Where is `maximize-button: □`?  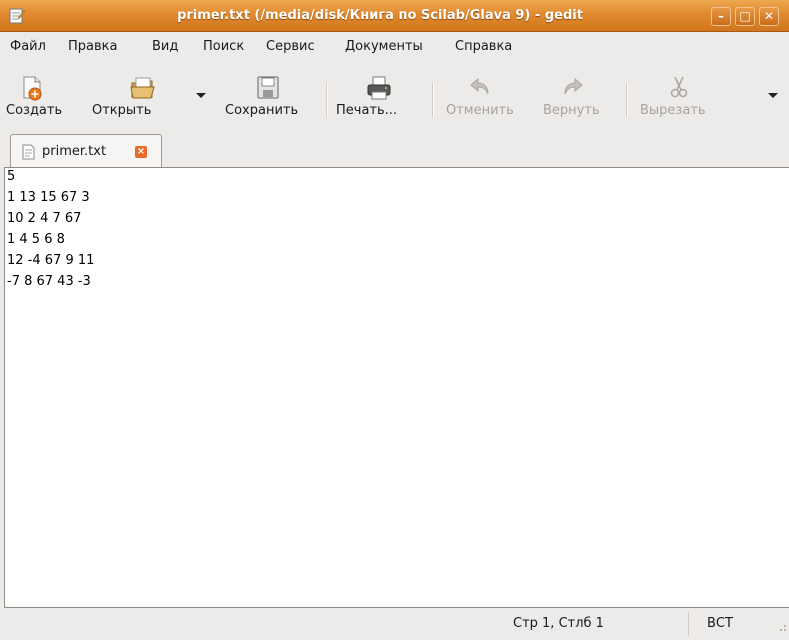
maximize-button: □ is located at coordinates (745, 16).